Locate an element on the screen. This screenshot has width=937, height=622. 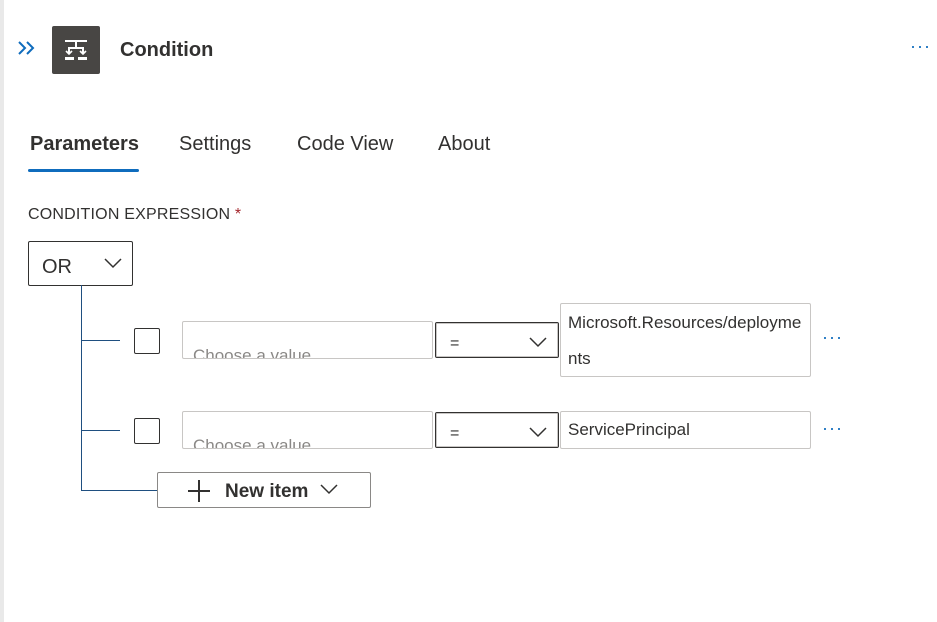
active-tab-indicator is located at coordinates (83, 170).